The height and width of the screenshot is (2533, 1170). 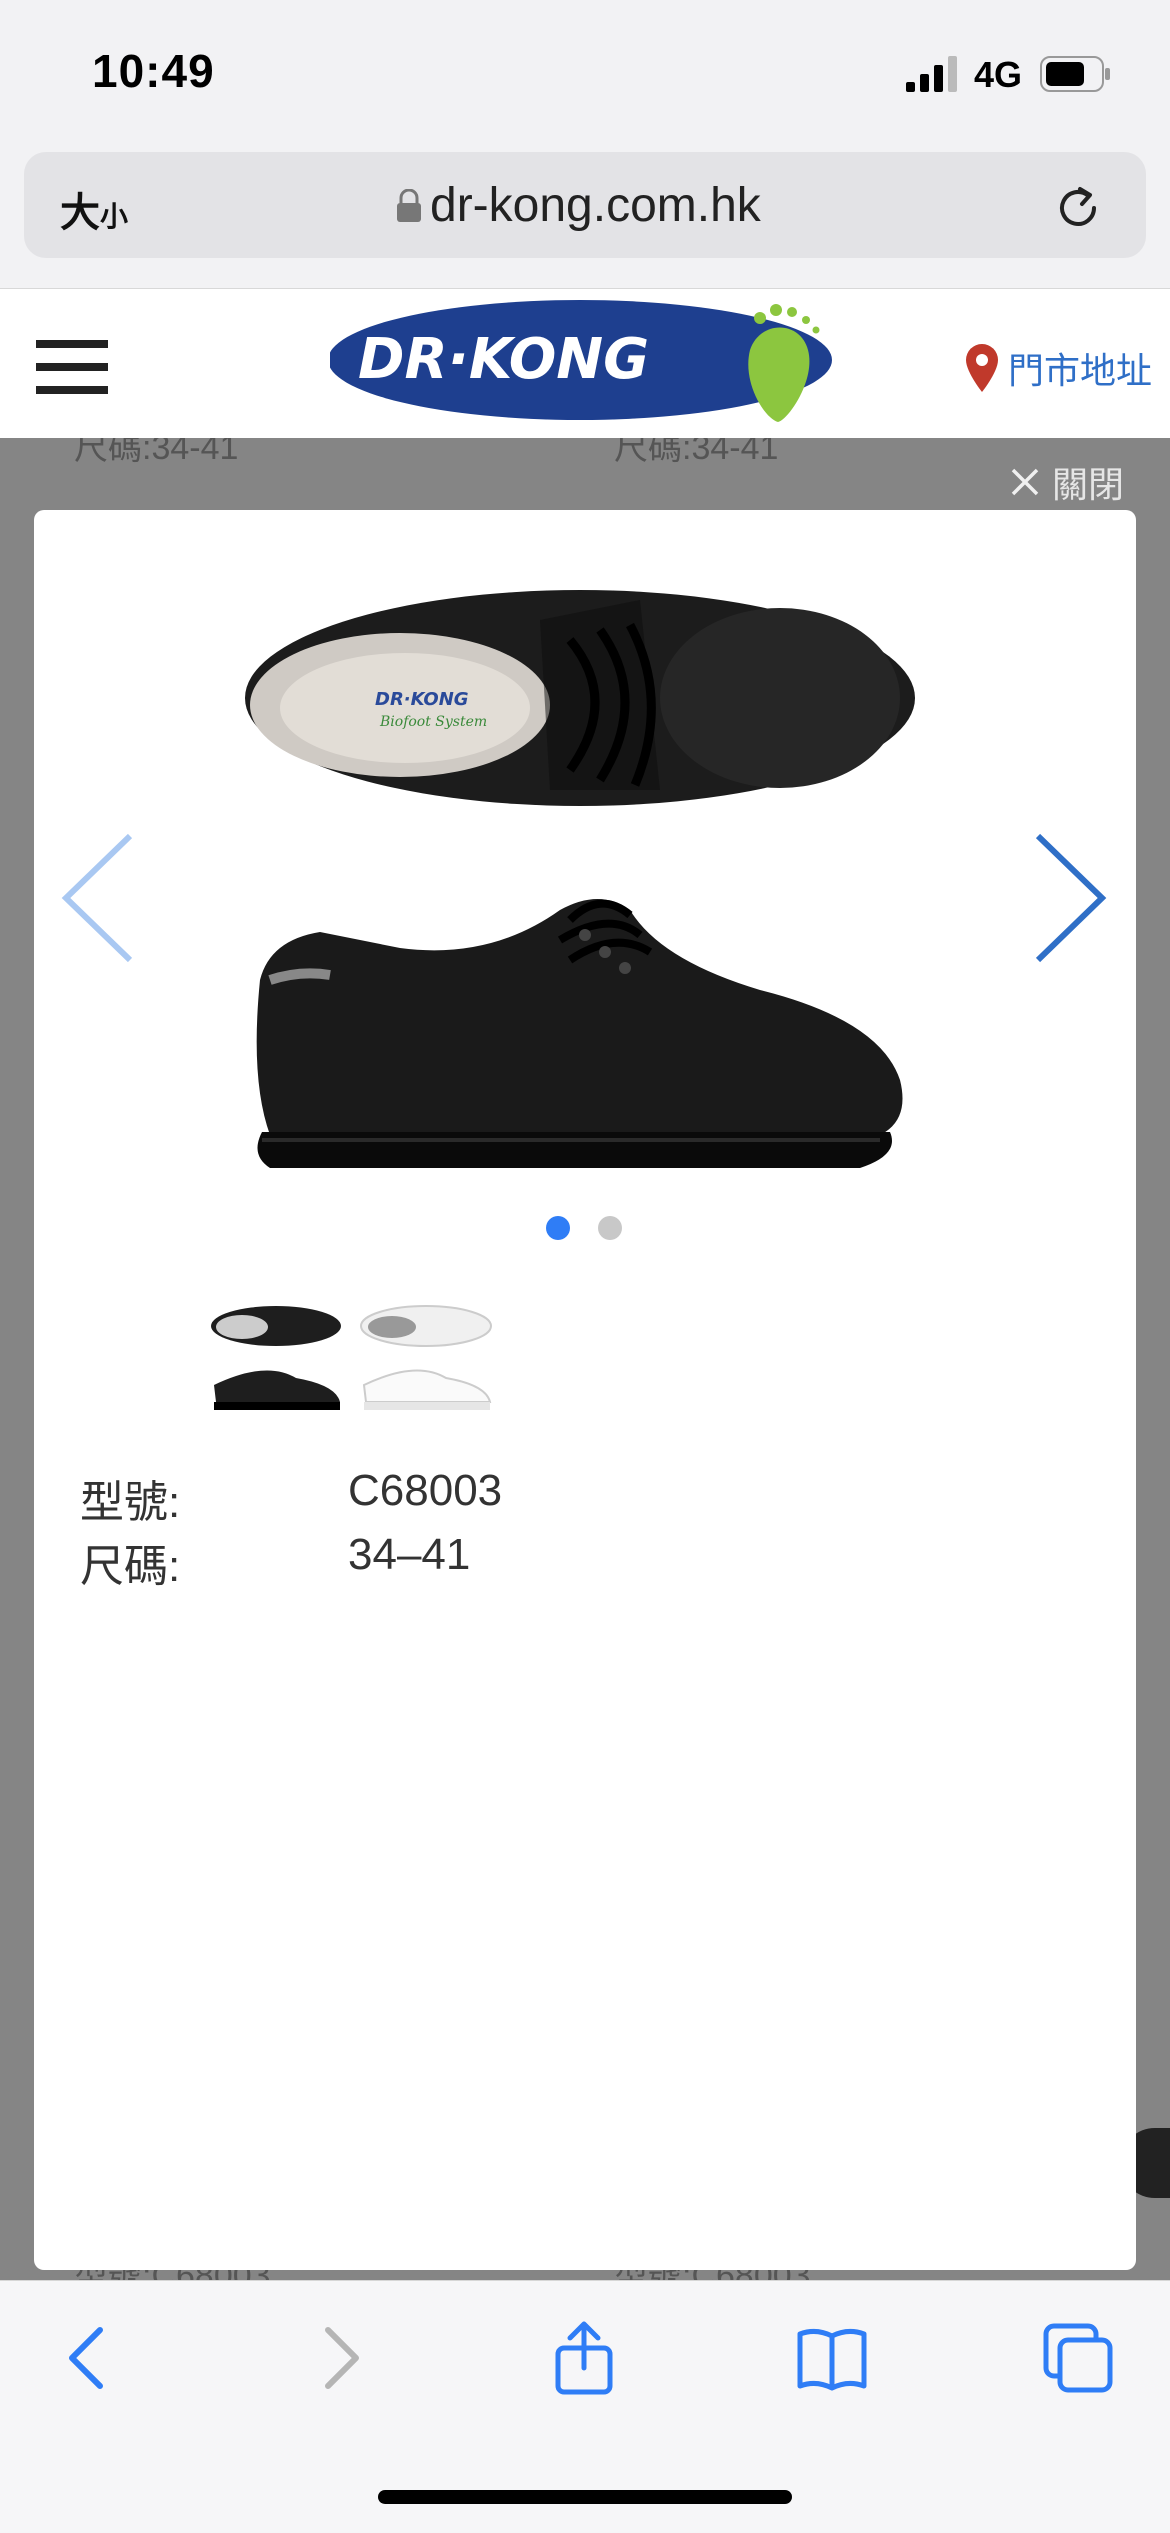 What do you see at coordinates (433, 722) in the screenshot?
I see `insole-brand-subtext: Biofoot System` at bounding box center [433, 722].